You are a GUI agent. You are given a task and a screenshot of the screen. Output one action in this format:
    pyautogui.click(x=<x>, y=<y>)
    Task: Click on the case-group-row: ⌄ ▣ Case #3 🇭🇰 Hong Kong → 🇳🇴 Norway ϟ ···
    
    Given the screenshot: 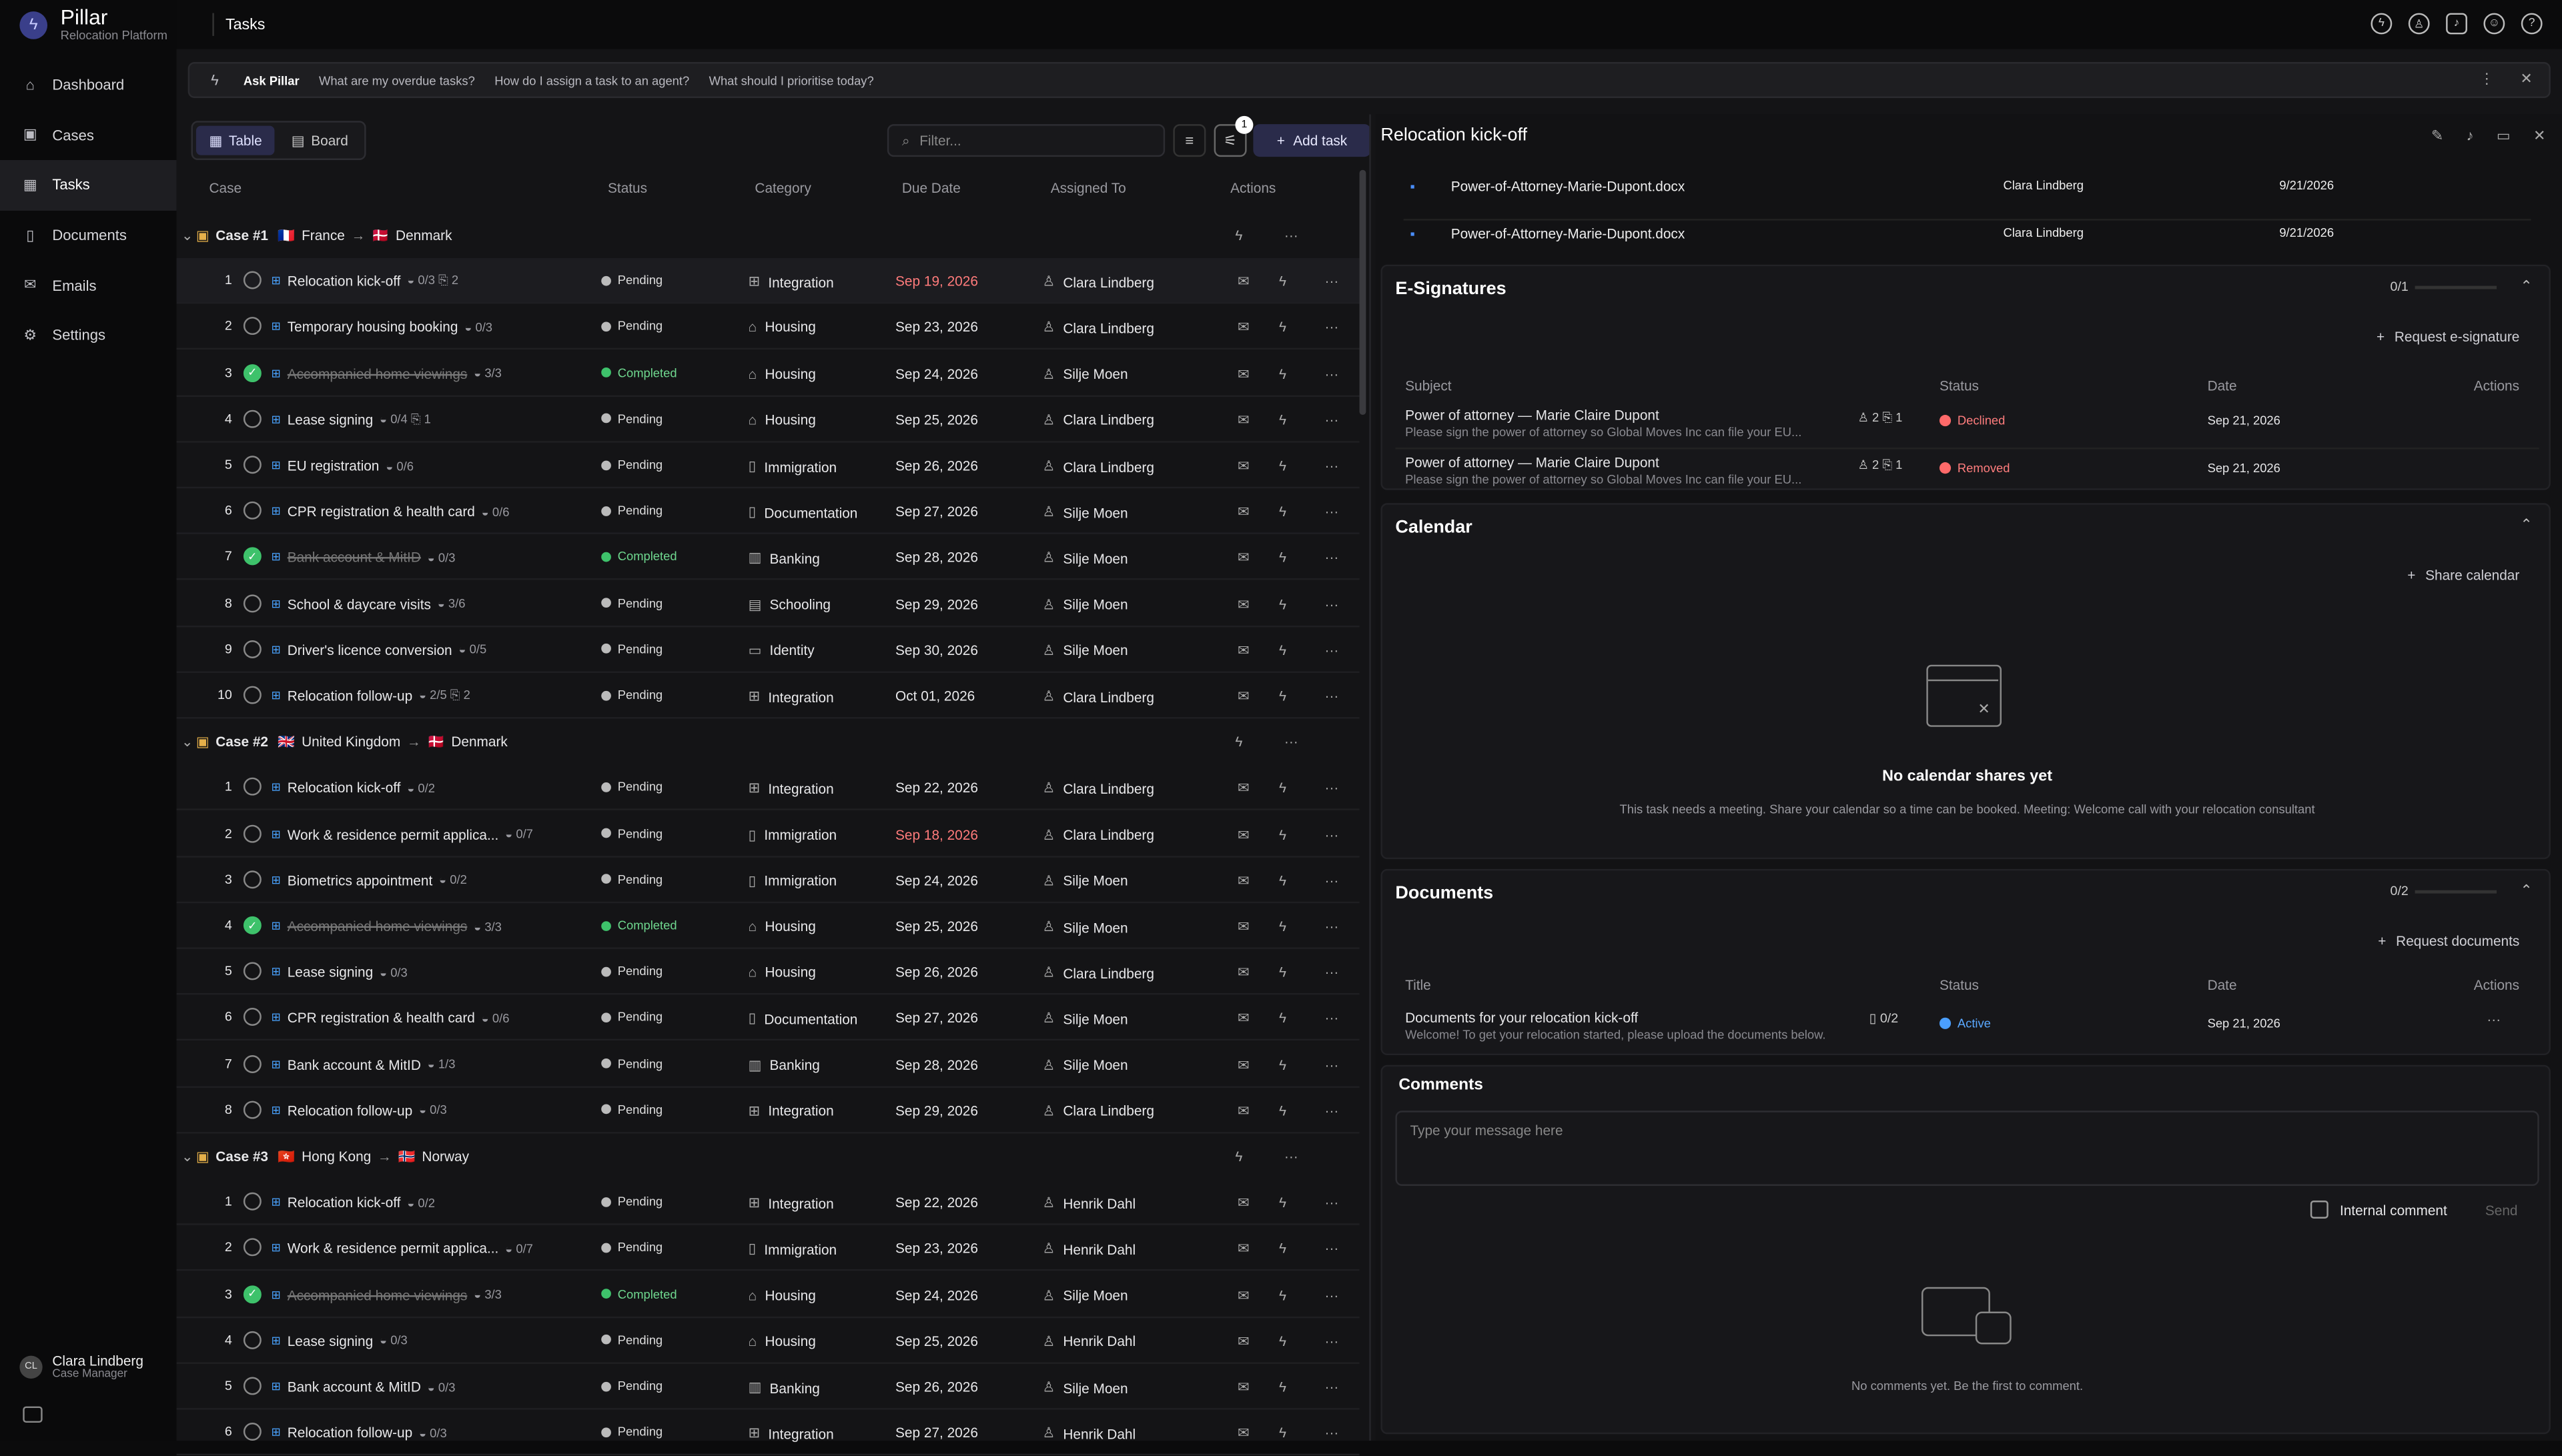 What is the action you would take?
    pyautogui.click(x=768, y=1157)
    